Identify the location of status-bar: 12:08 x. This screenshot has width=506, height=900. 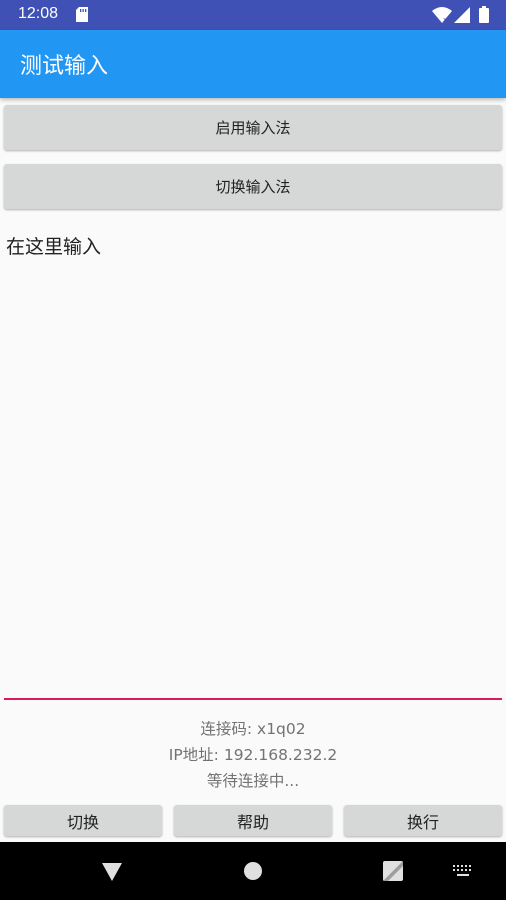
(253, 15).